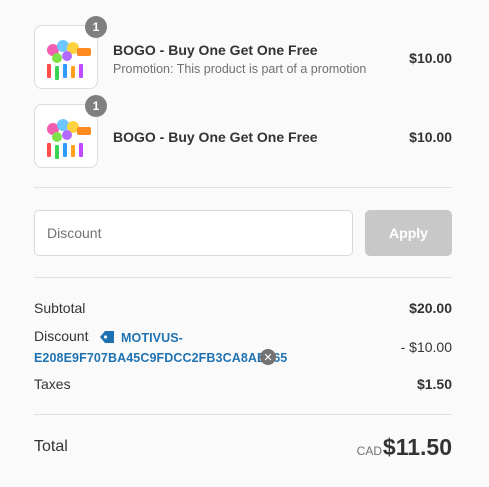  What do you see at coordinates (430, 308) in the screenshot?
I see `subtotal-value: $20.00` at bounding box center [430, 308].